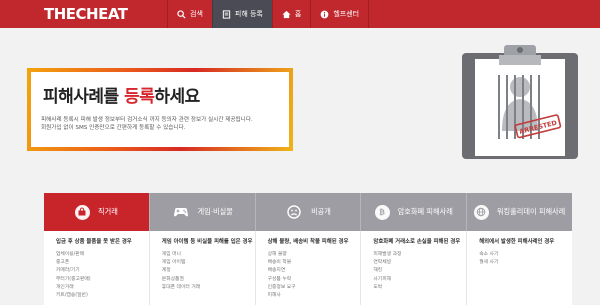 The height and width of the screenshot is (305, 600). Describe the element at coordinates (208, 280) in the screenshot. I see `list-item: 문화상품권` at that location.